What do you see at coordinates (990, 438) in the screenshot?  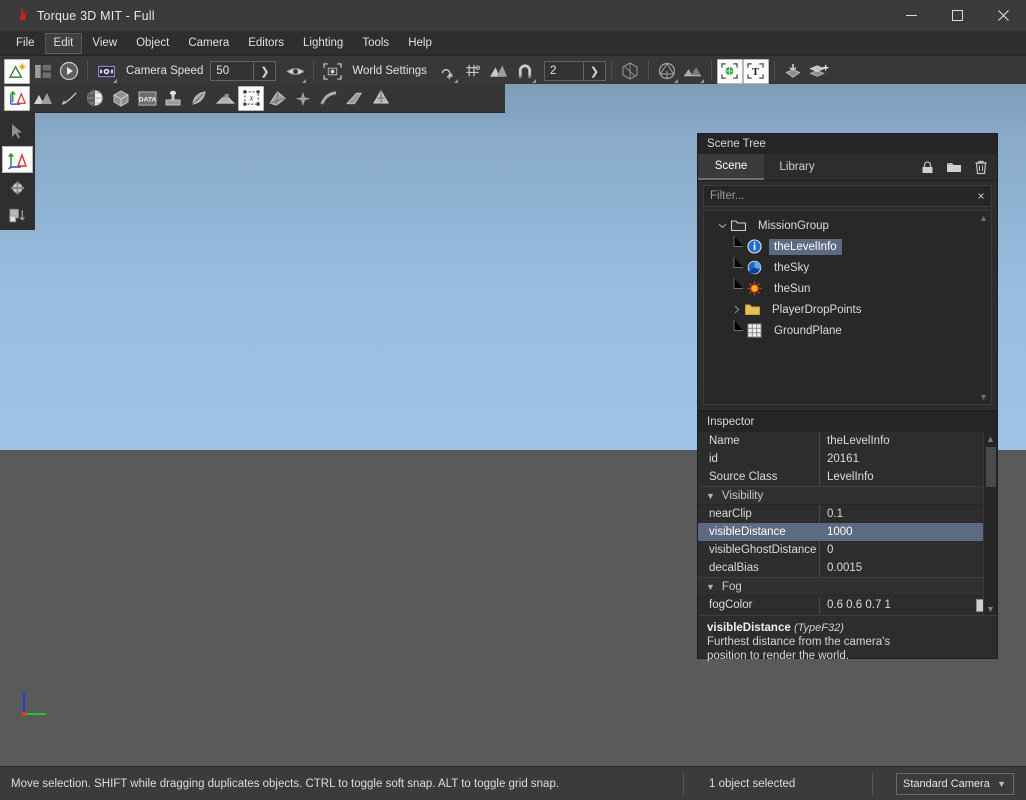 I see `scroll-up-icon: ▲` at bounding box center [990, 438].